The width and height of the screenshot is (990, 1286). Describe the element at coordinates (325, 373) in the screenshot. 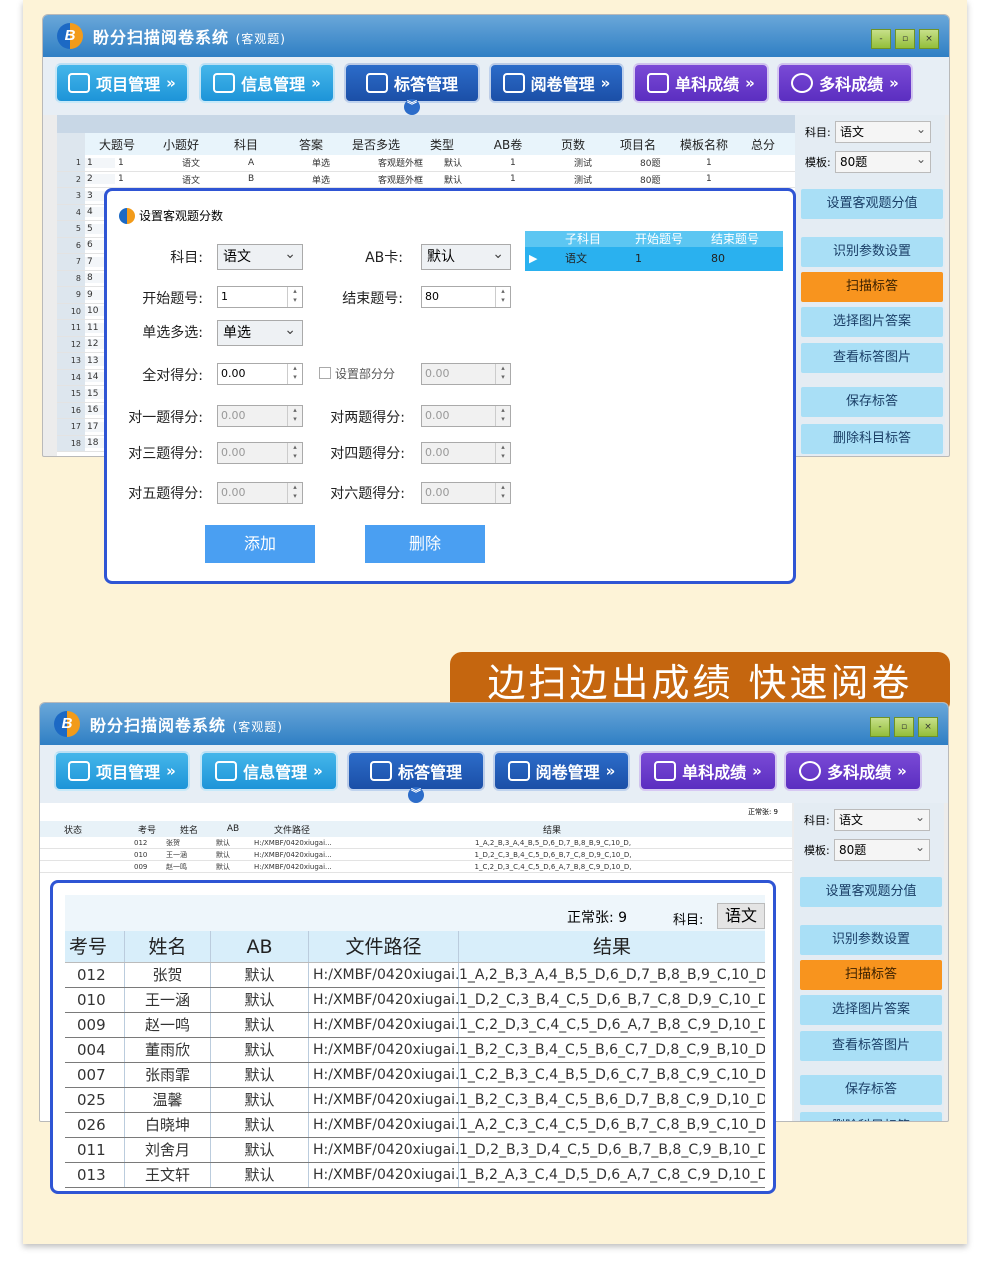

I see `partial-score-checkbox` at that location.